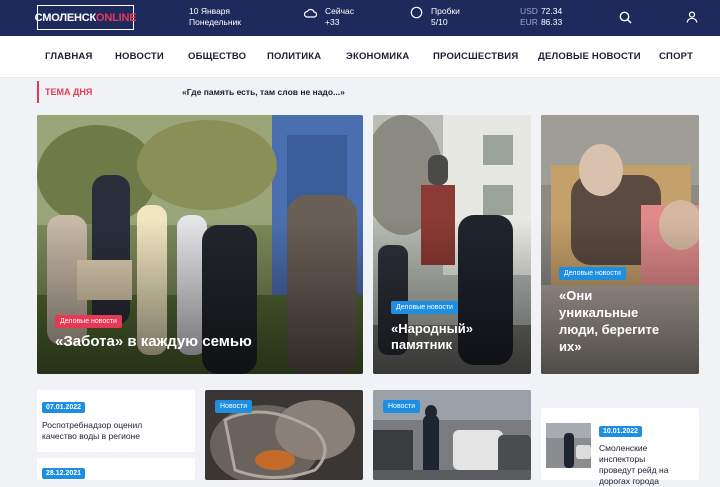 Image resolution: width=720 pixels, height=487 pixels. I want to click on featured-title-3-line2: уникальные, so click(599, 312).